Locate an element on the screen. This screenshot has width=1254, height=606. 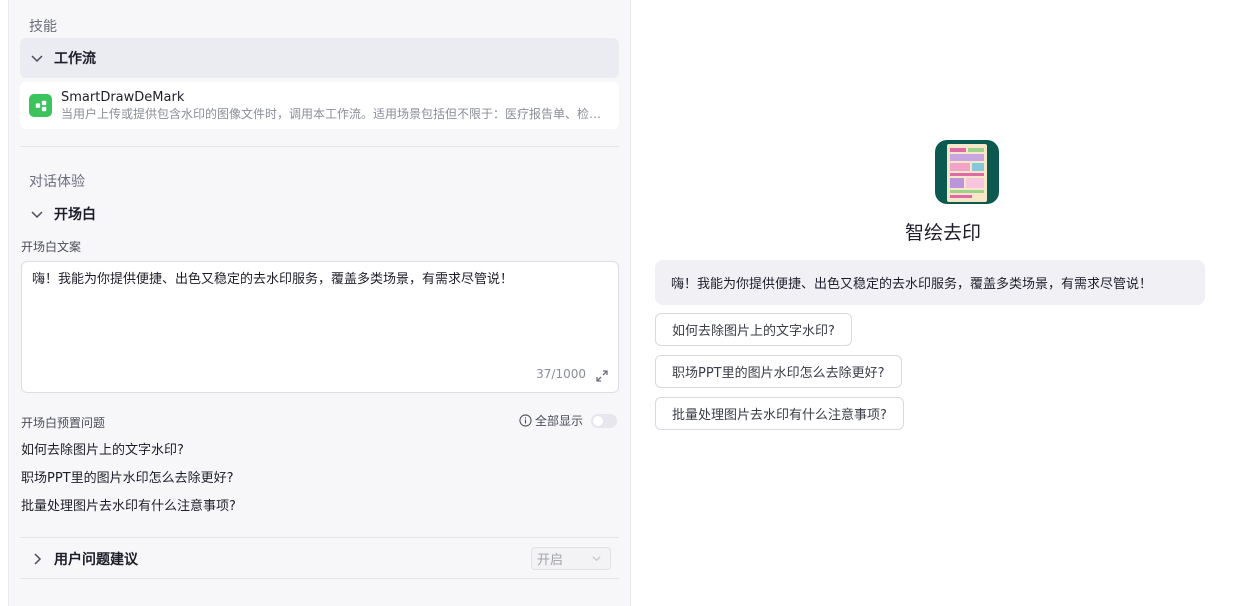
bot-avatar is located at coordinates (967, 172).